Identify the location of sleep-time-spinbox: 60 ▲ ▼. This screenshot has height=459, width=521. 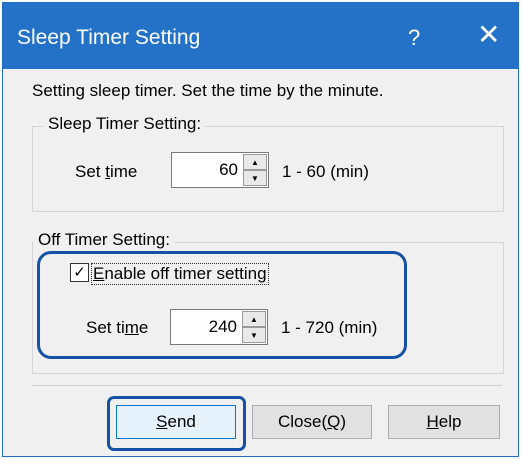
(220, 170).